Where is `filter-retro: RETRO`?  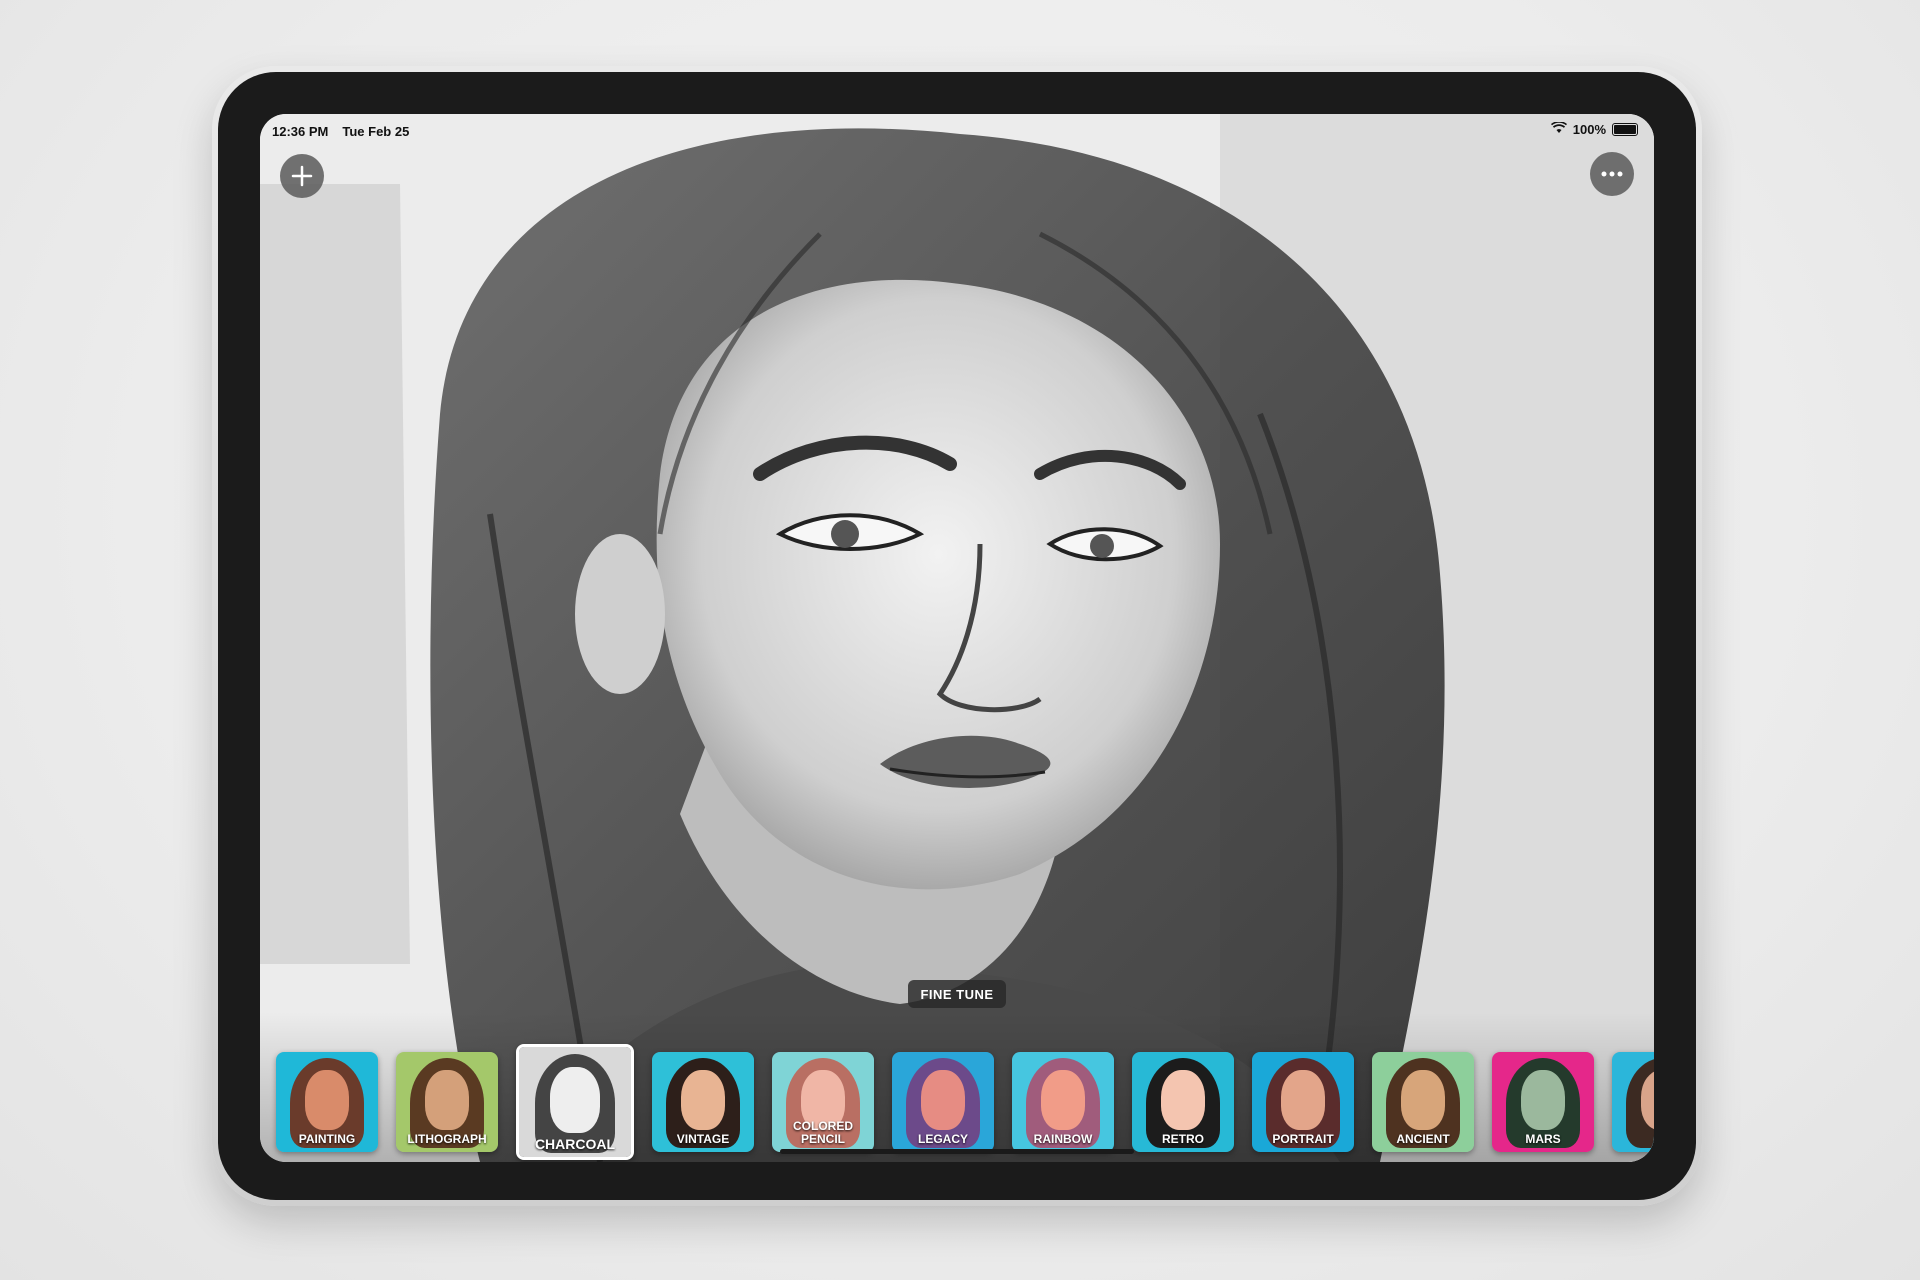 filter-retro: RETRO is located at coordinates (1183, 1102).